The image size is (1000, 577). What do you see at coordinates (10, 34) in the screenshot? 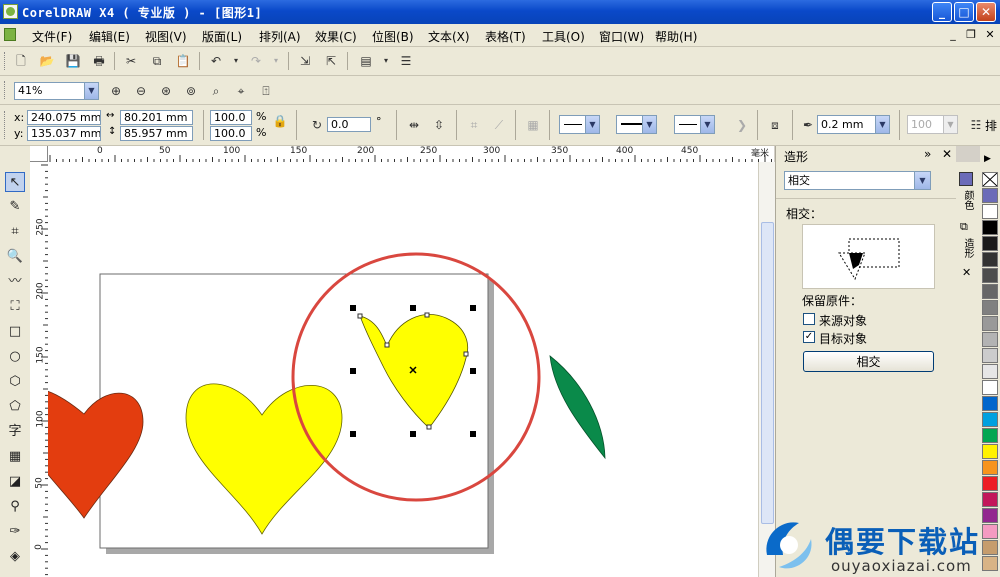
I see `document-icon` at bounding box center [10, 34].